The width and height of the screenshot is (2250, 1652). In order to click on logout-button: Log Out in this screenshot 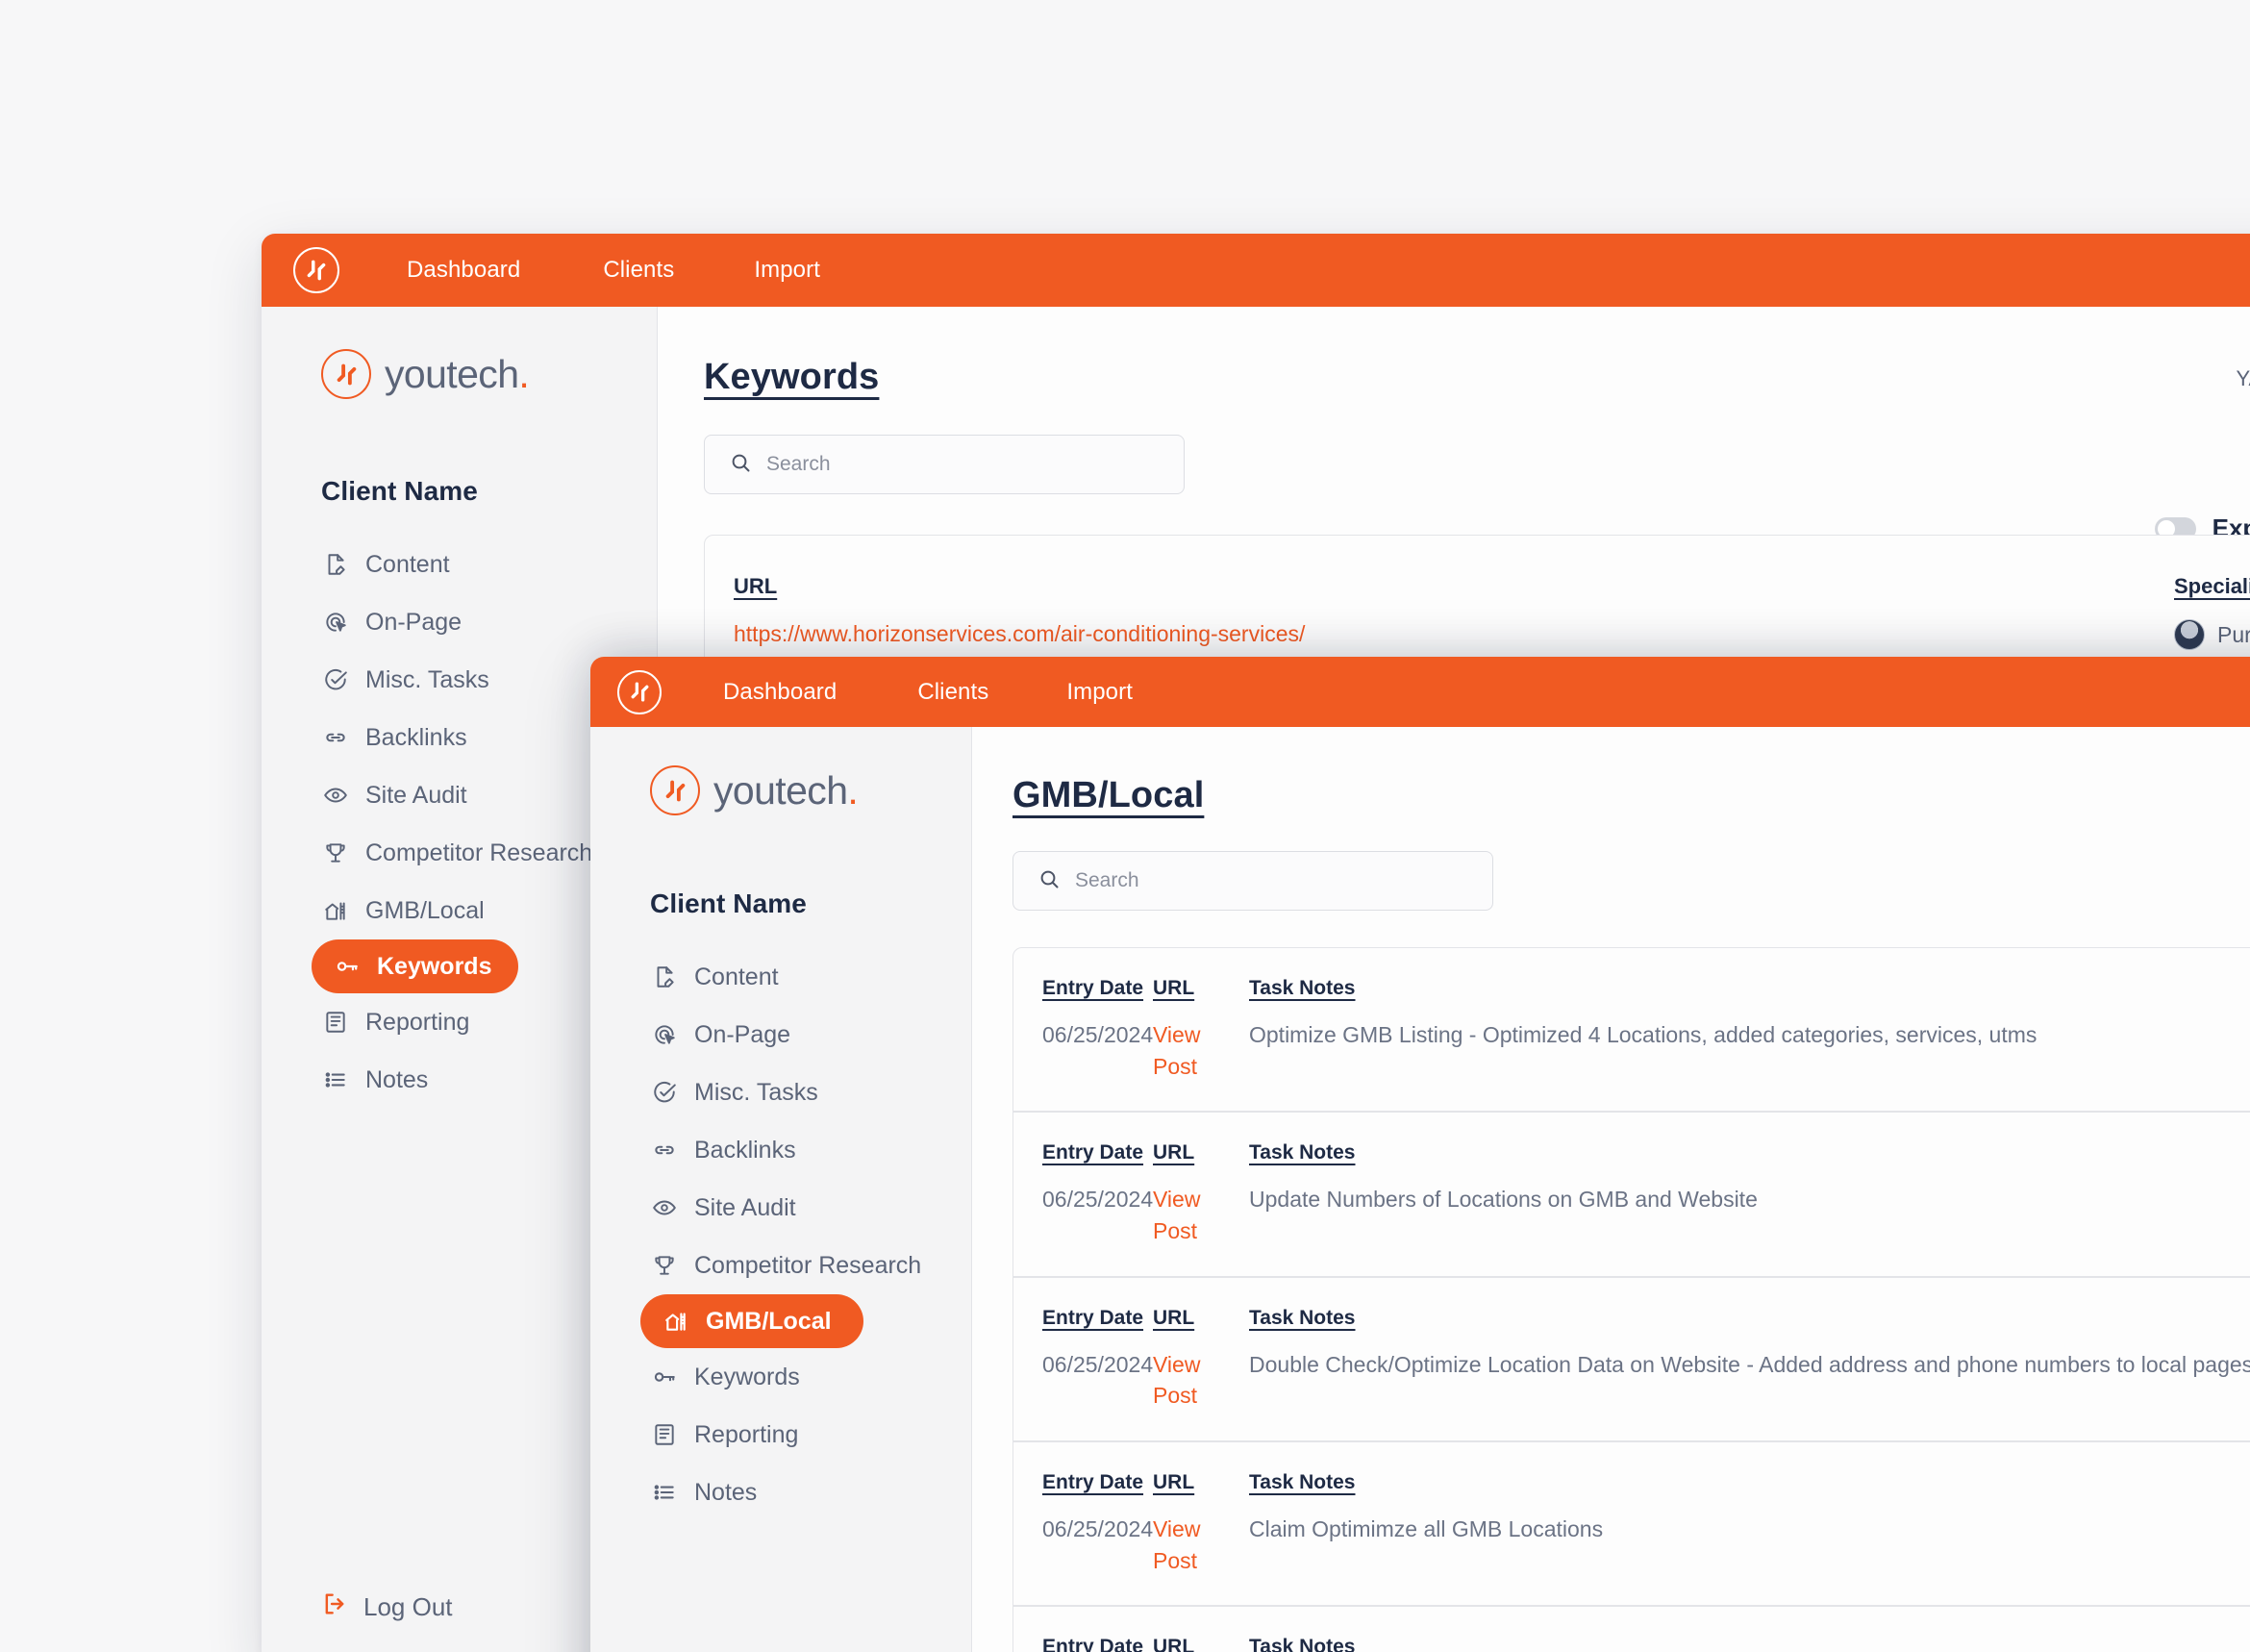, I will do `click(387, 1607)`.